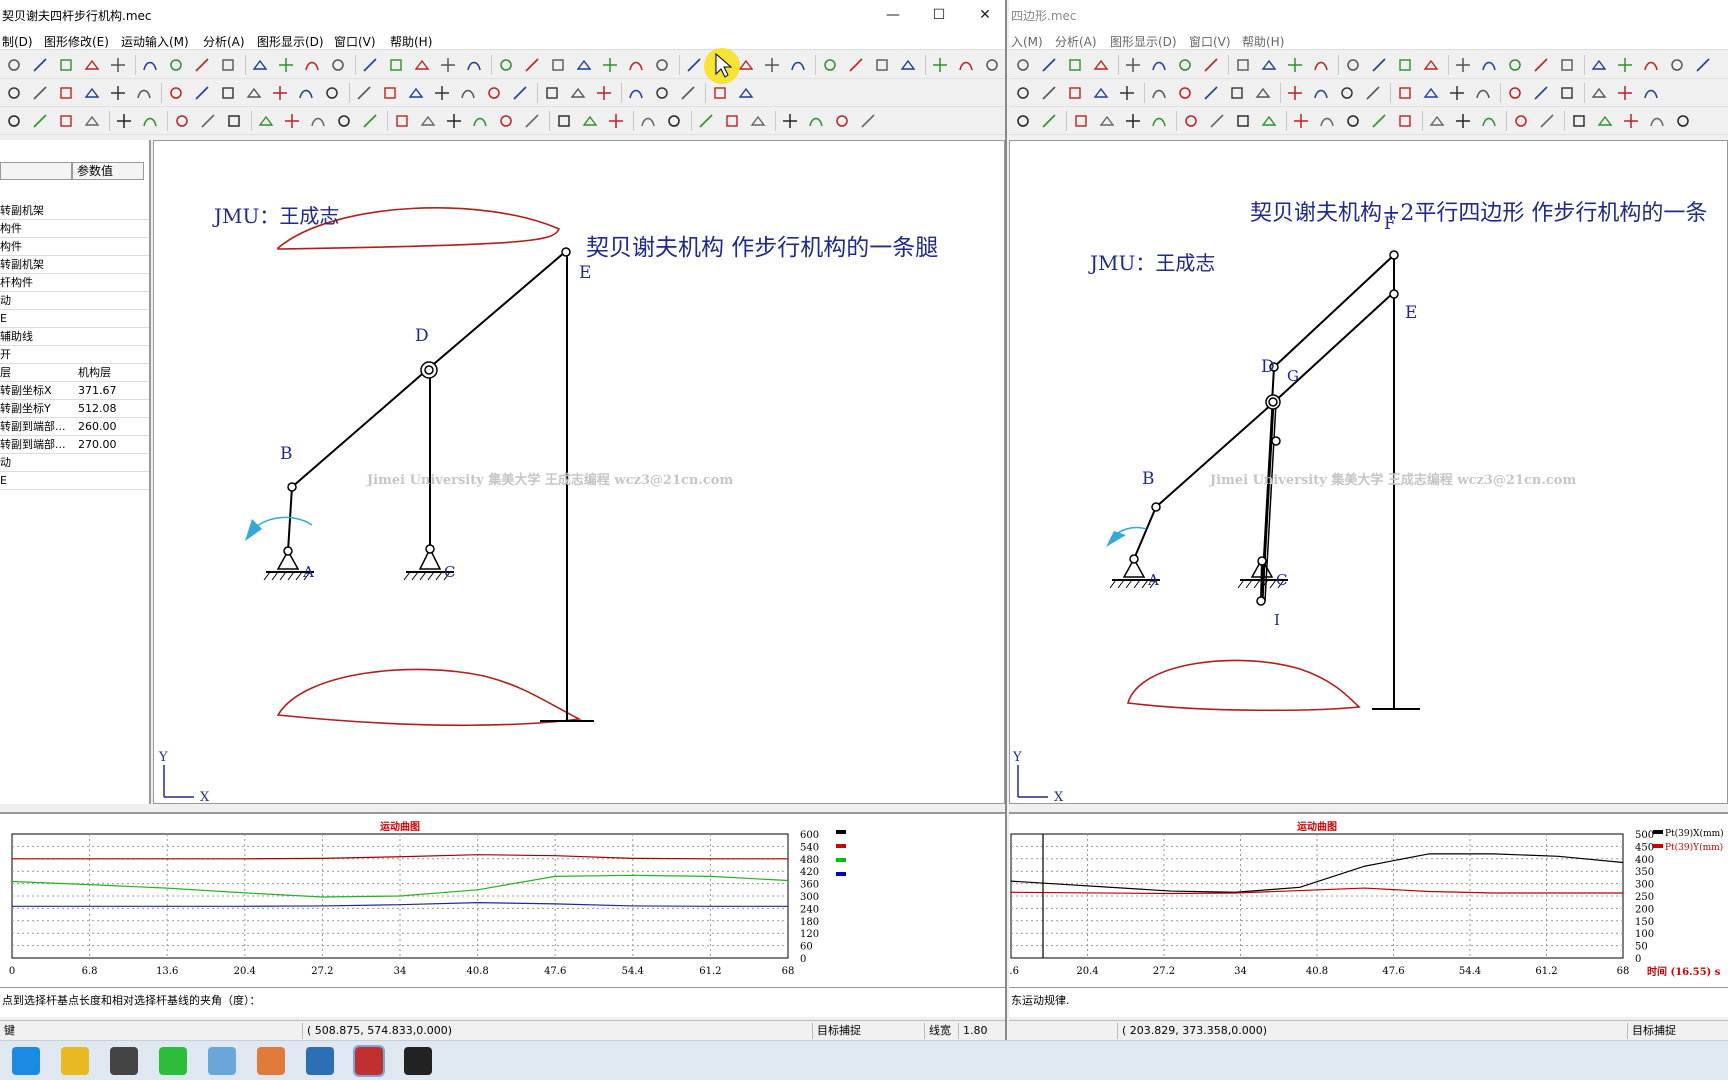 The height and width of the screenshot is (1080, 1728). Describe the element at coordinates (74, 445) in the screenshot. I see `property-row: 转副到端部... 270.00` at that location.